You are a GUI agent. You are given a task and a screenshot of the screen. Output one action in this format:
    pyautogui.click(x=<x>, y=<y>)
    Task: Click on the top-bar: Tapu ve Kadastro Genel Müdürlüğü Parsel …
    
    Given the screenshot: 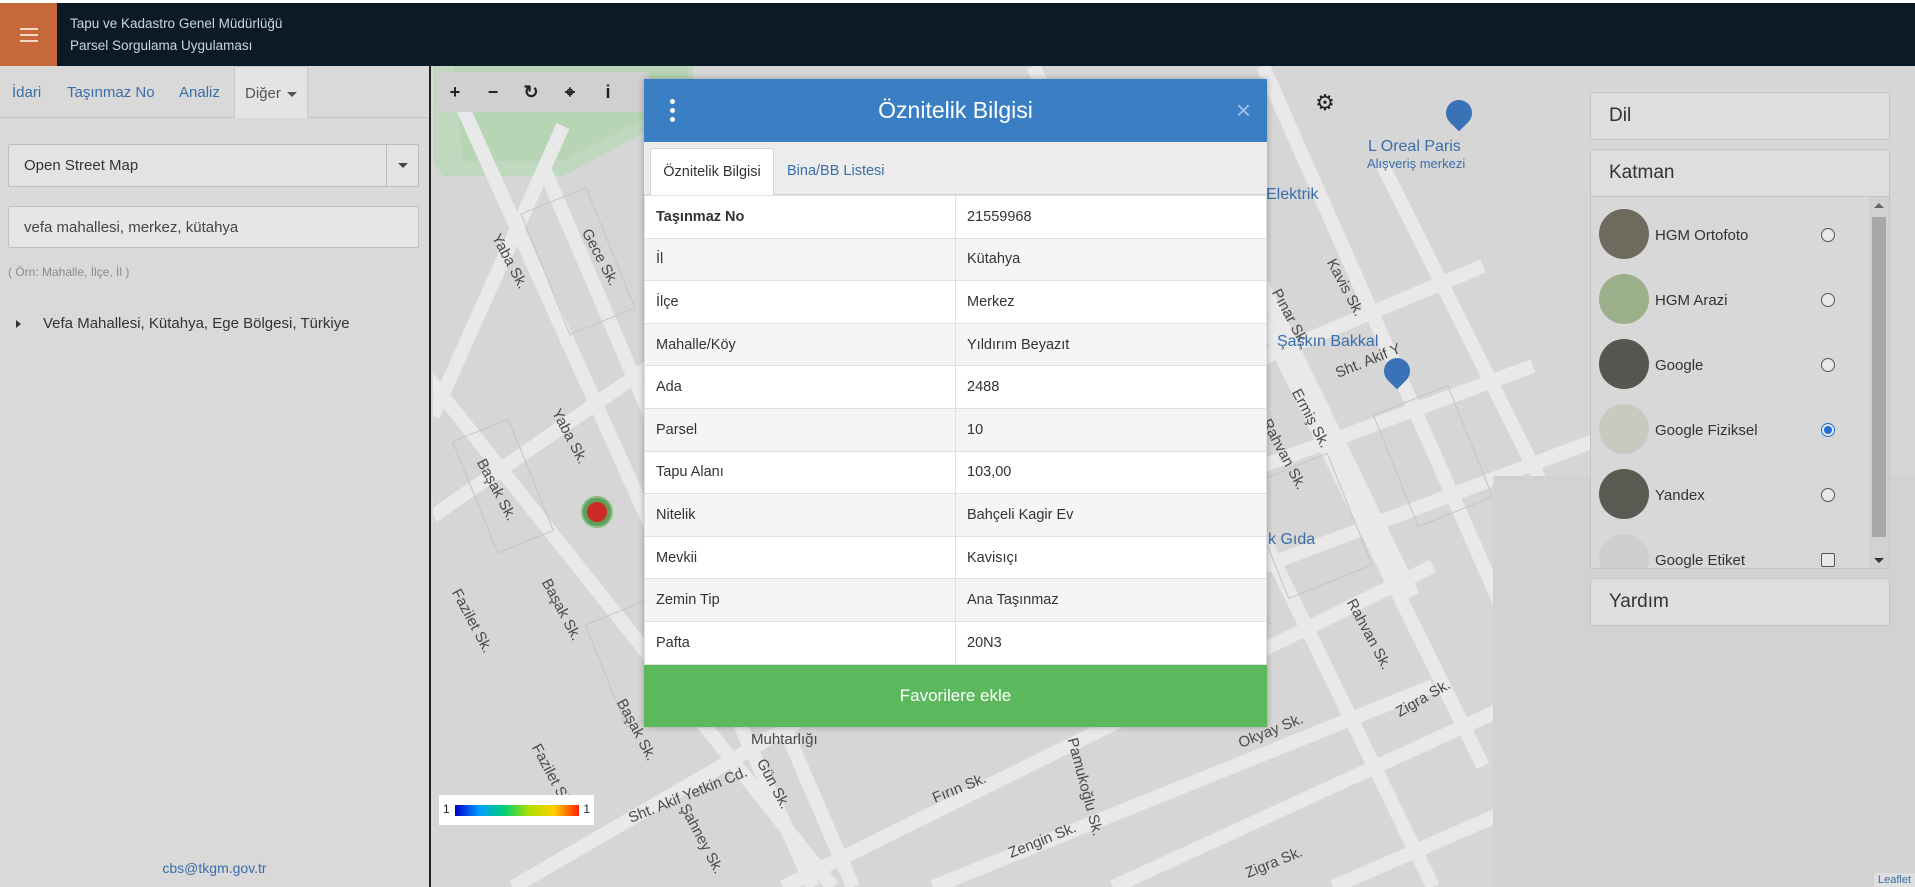 What is the action you would take?
    pyautogui.click(x=957, y=33)
    